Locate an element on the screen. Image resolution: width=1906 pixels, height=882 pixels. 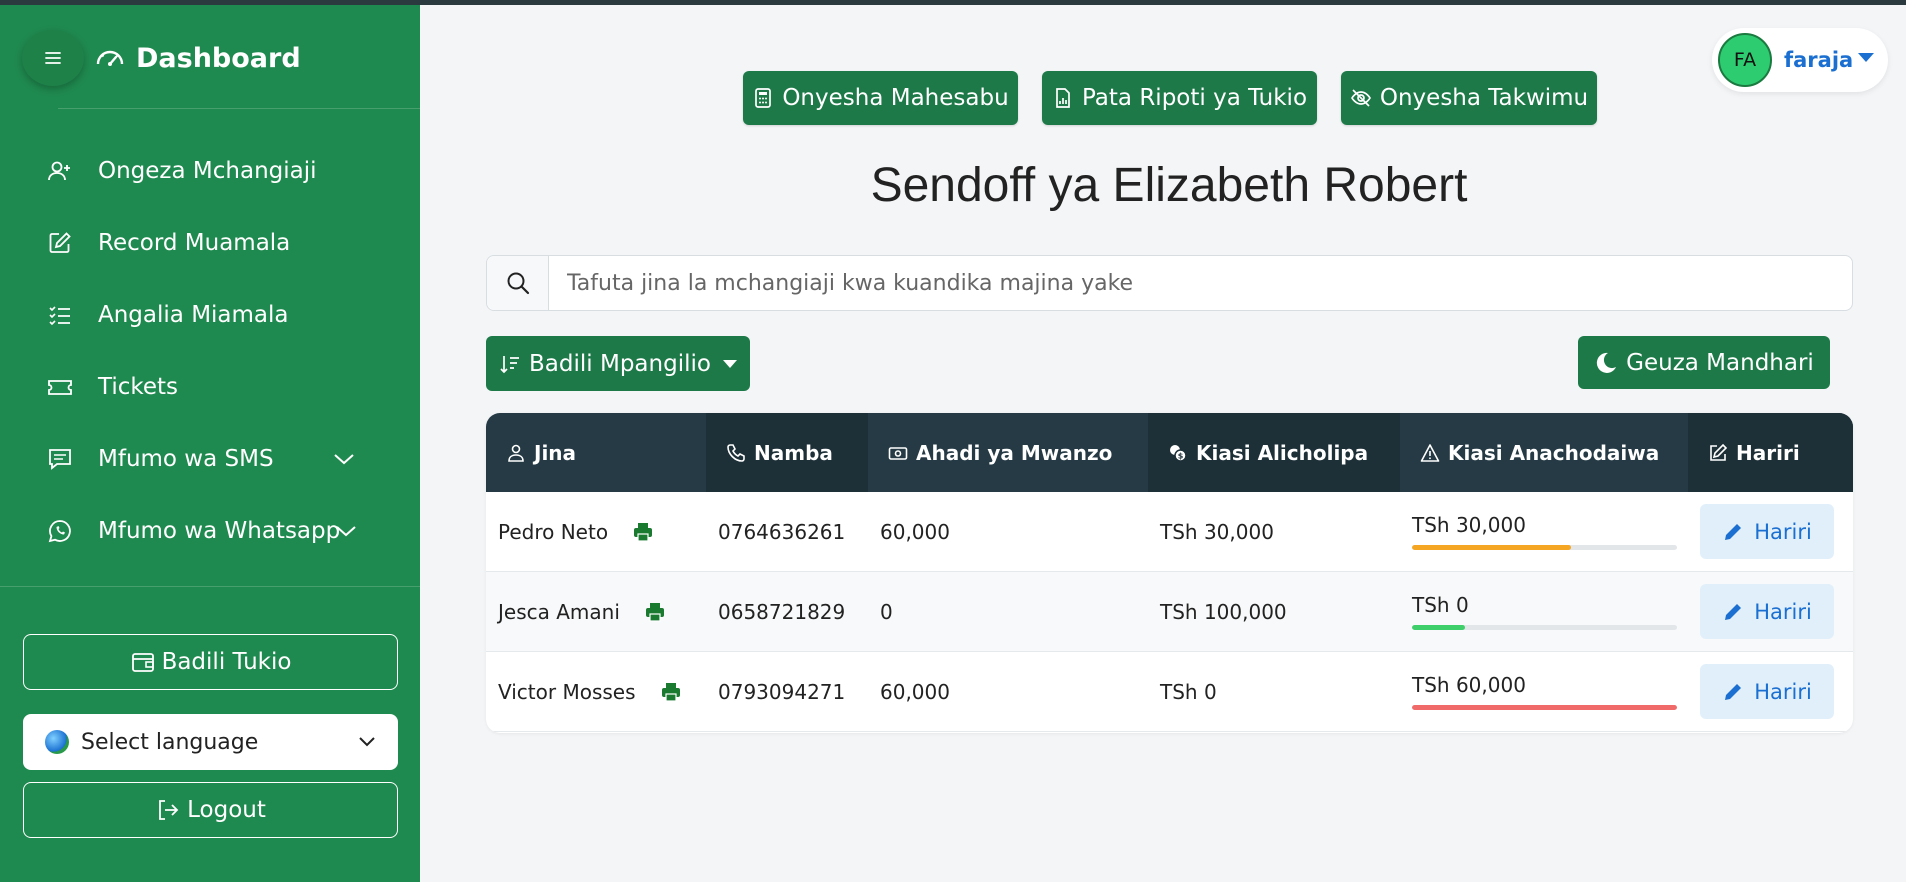
column-header-name: Jina is located at coordinates (596, 452).